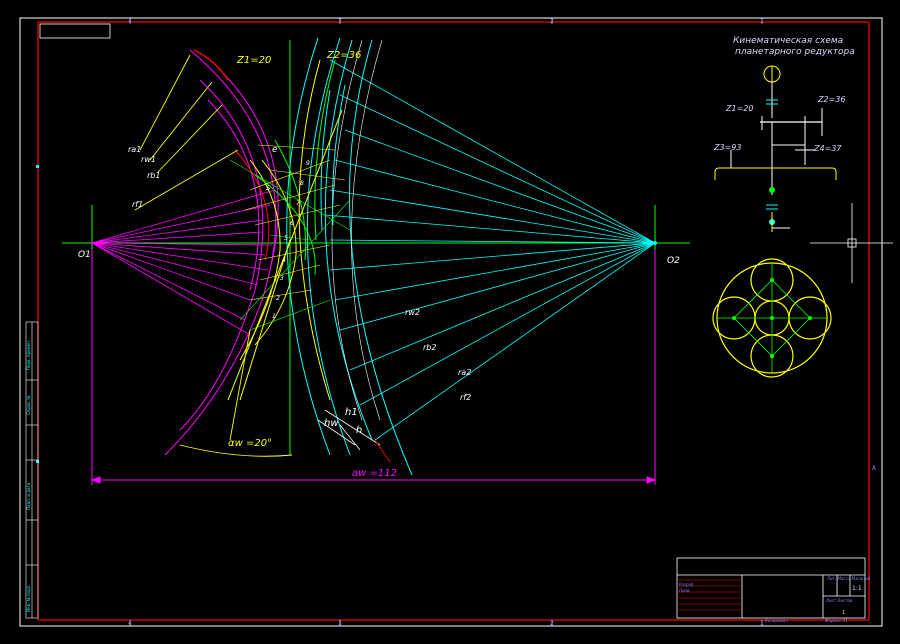 Image resolution: width=900 pixels, height=644 pixels. What do you see at coordinates (28, 355) in the screenshot?
I see `svg-text: Перв. примен.` at bounding box center [28, 355].